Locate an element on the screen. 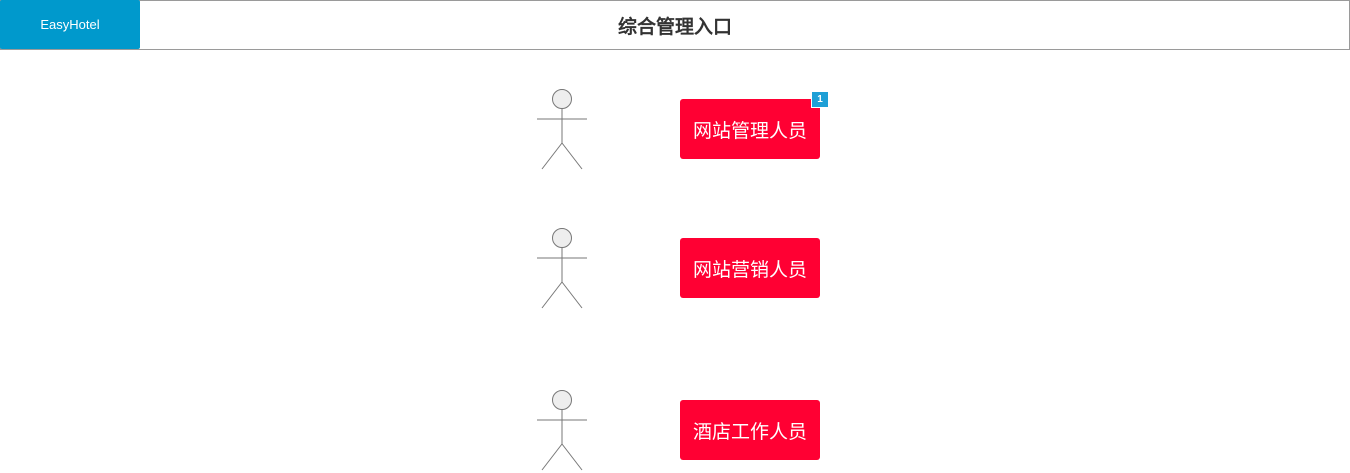 The image size is (1350, 473). role-button-site-admin: 网站管理人员 is located at coordinates (750, 129).